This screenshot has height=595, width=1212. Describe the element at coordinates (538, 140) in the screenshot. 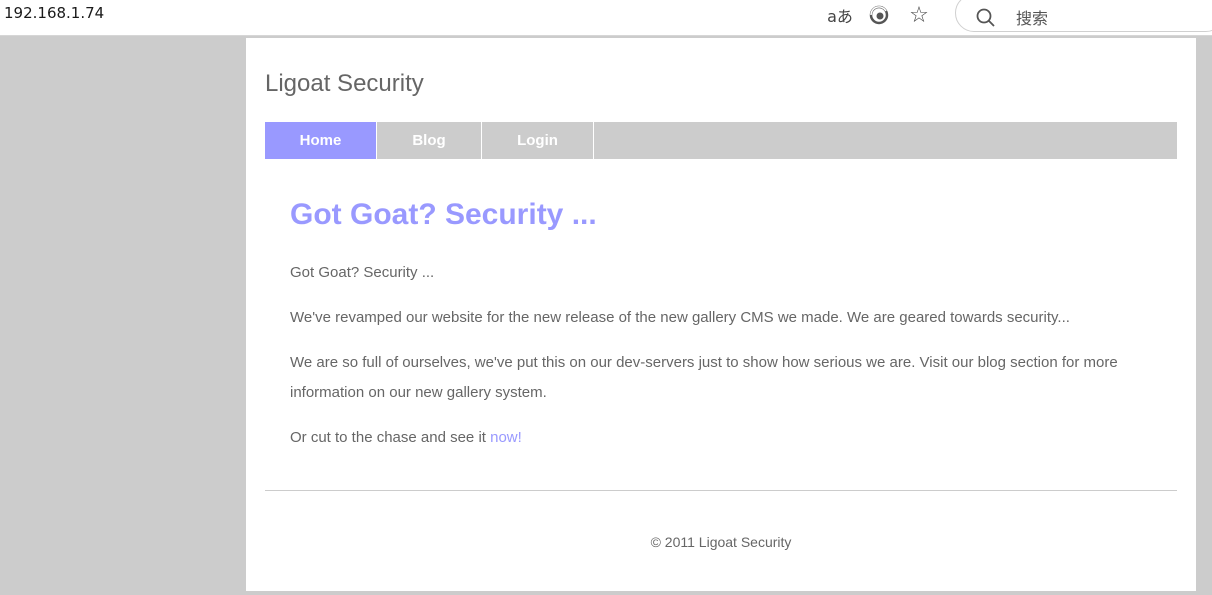

I see `nav-item-login: Login` at that location.